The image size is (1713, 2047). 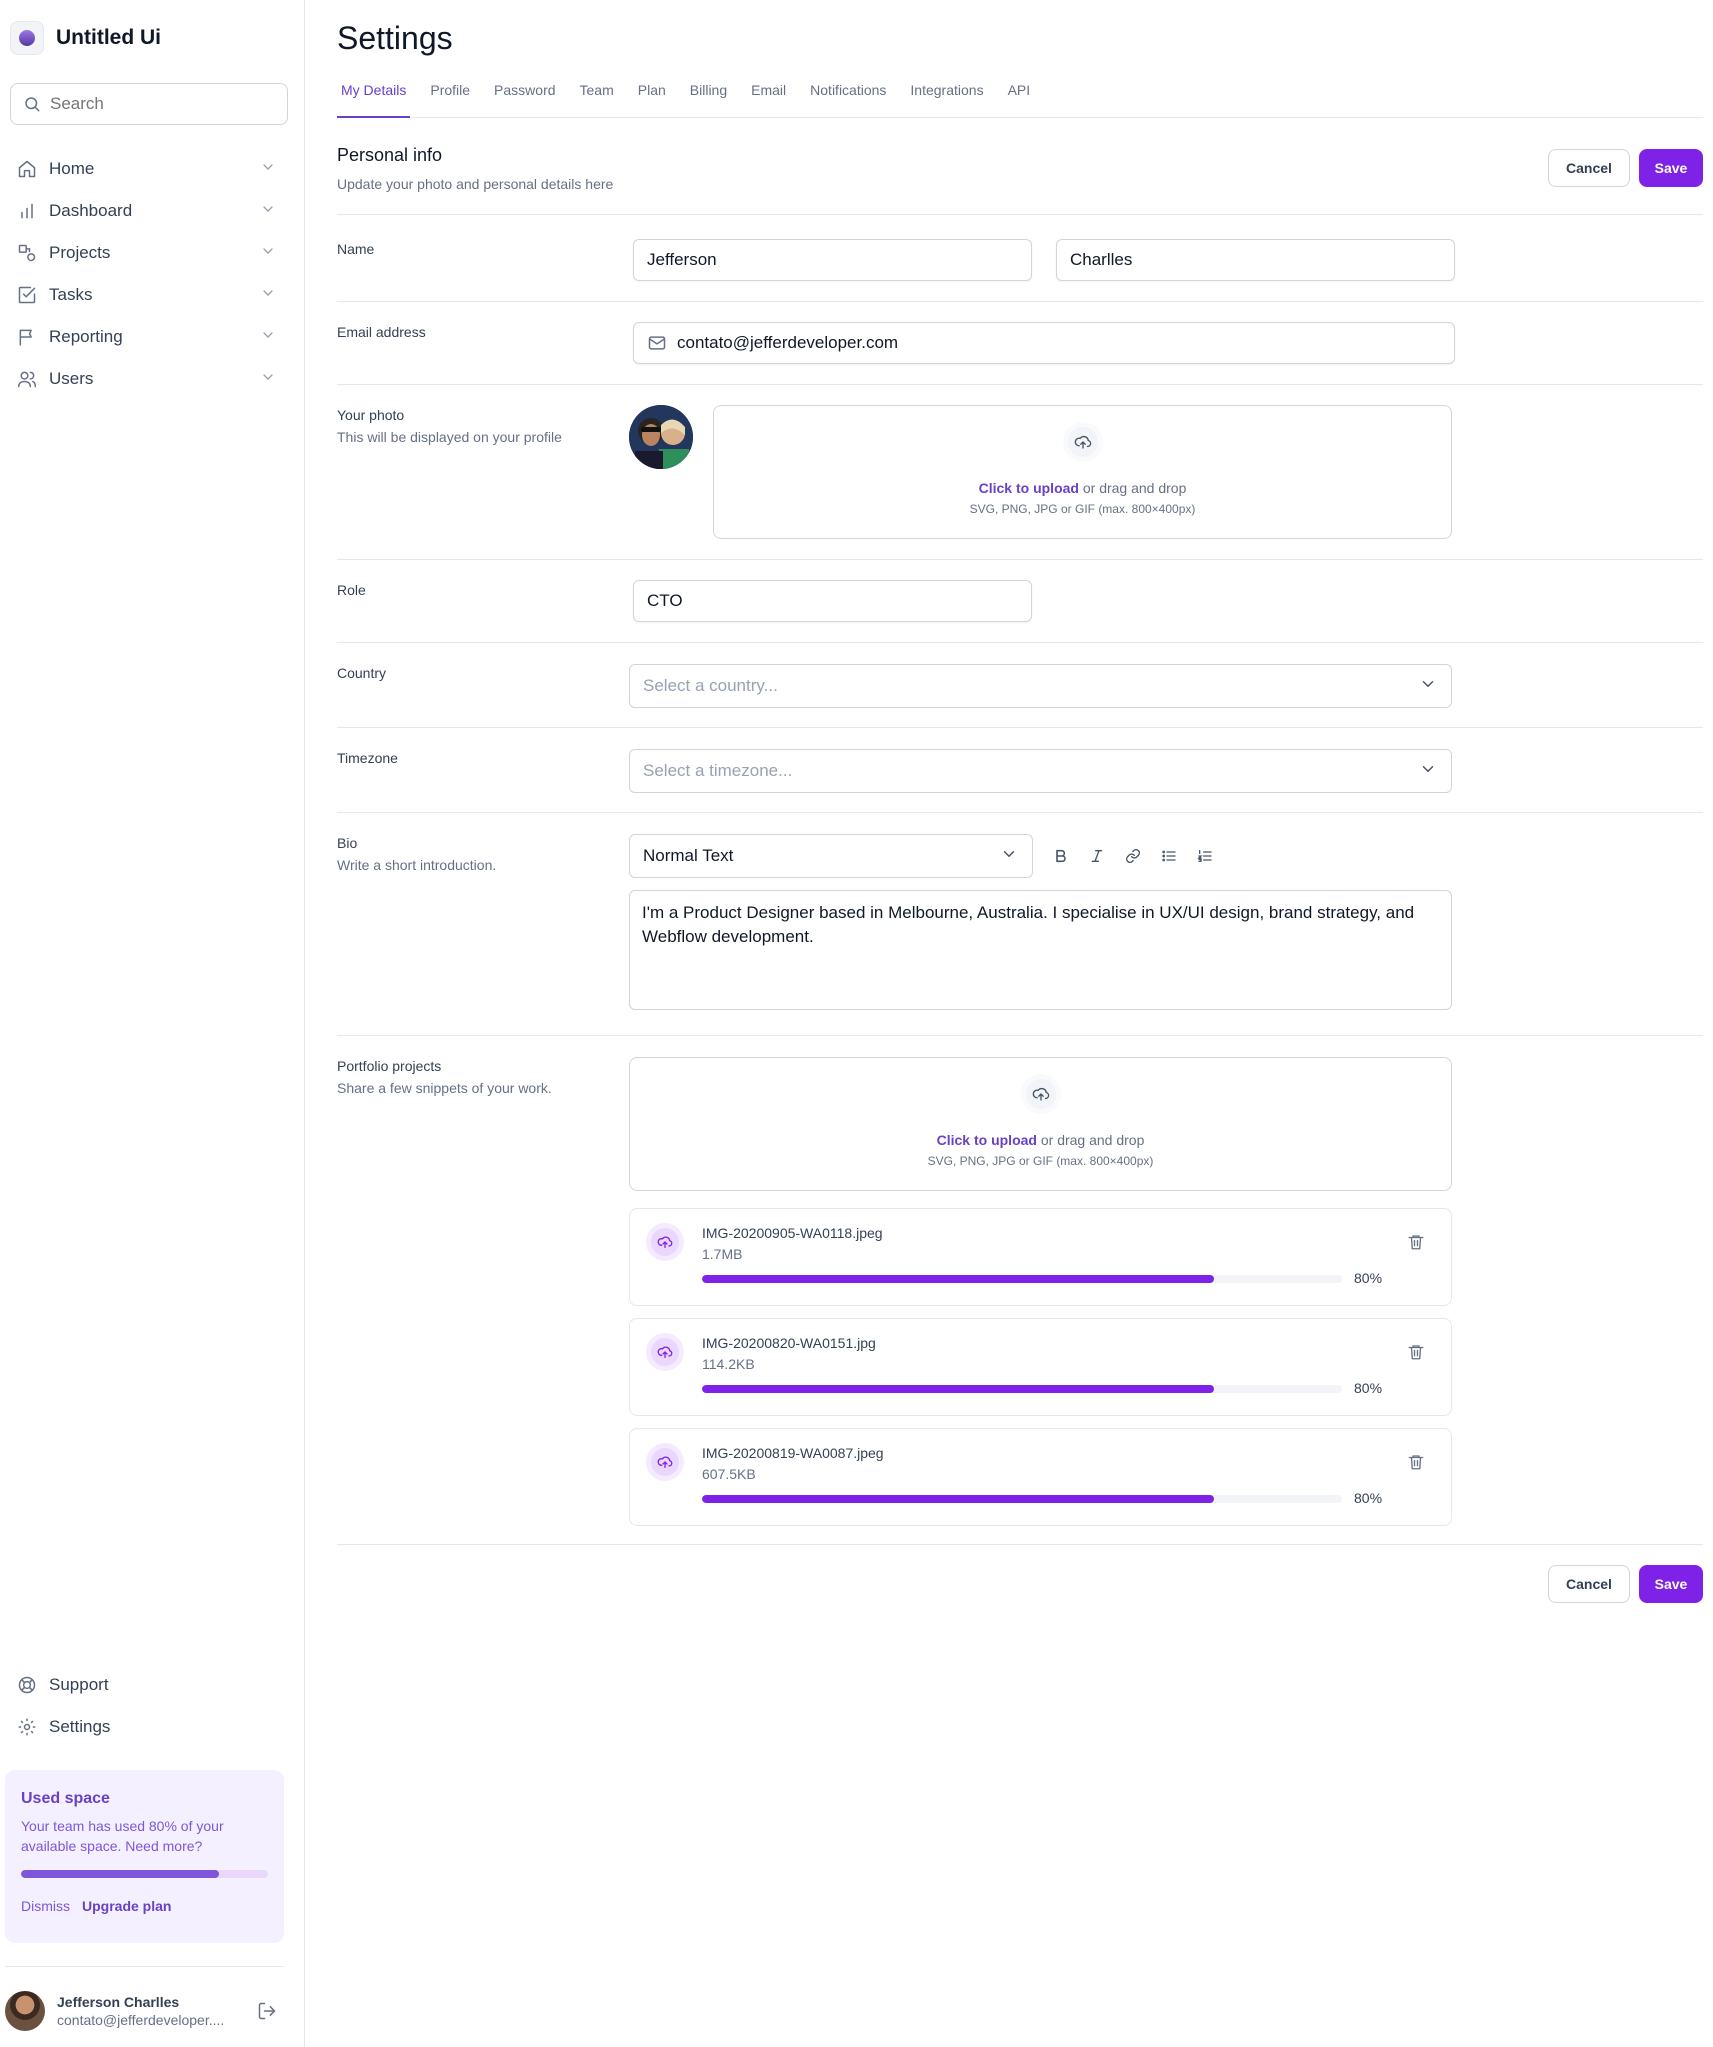 What do you see at coordinates (1020, 1544) in the screenshot?
I see `footer-divider` at bounding box center [1020, 1544].